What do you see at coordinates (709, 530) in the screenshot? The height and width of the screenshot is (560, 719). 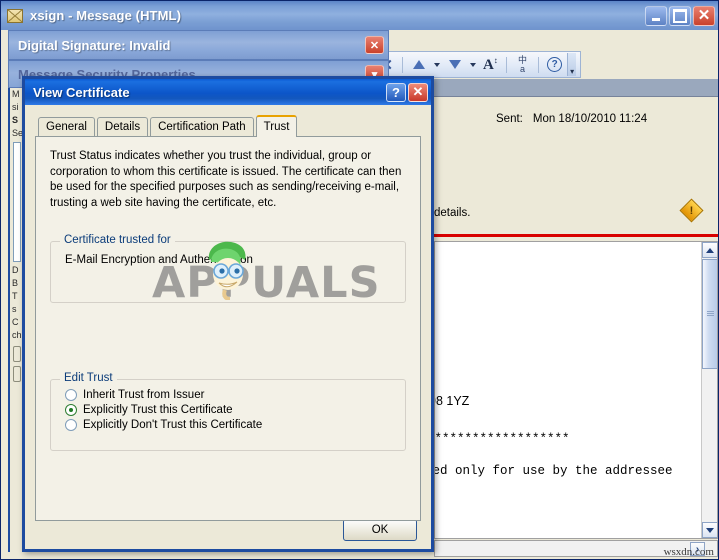 I see `scroll-down-button` at bounding box center [709, 530].